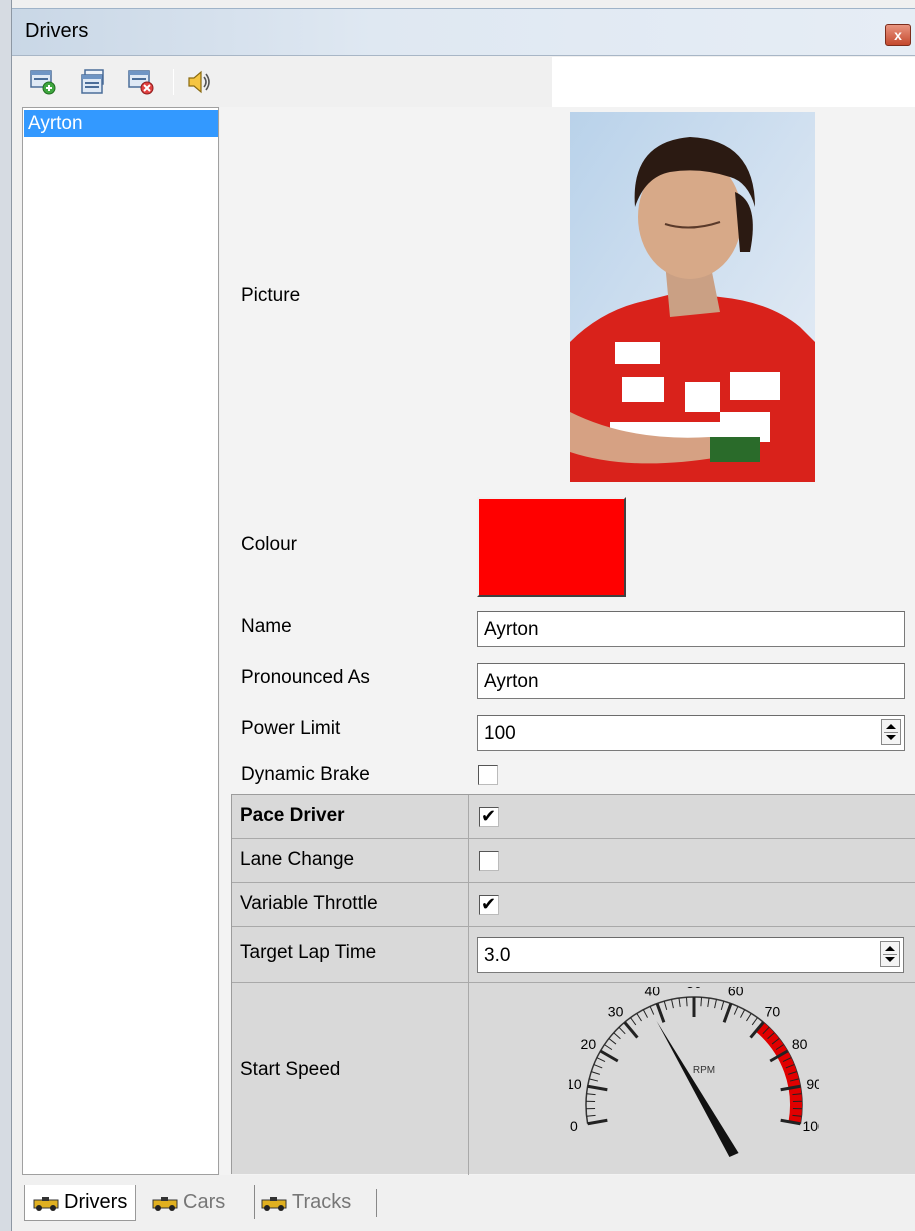  Describe the element at coordinates (488, 775) in the screenshot. I see `dynamic-brake-checkbox` at that location.